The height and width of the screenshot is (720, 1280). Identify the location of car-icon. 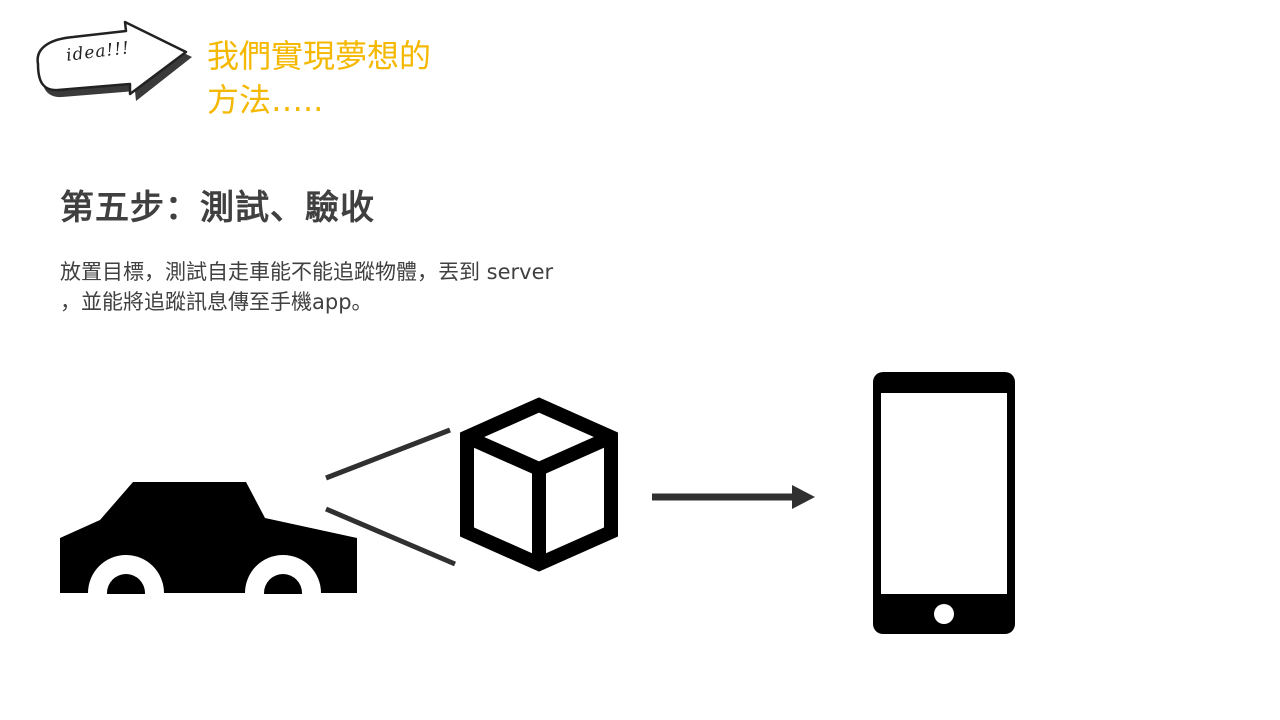
(209, 558).